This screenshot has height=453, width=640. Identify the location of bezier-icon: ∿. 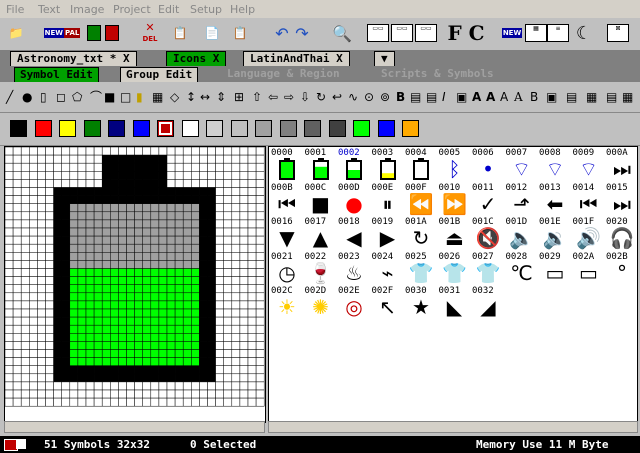
(353, 97).